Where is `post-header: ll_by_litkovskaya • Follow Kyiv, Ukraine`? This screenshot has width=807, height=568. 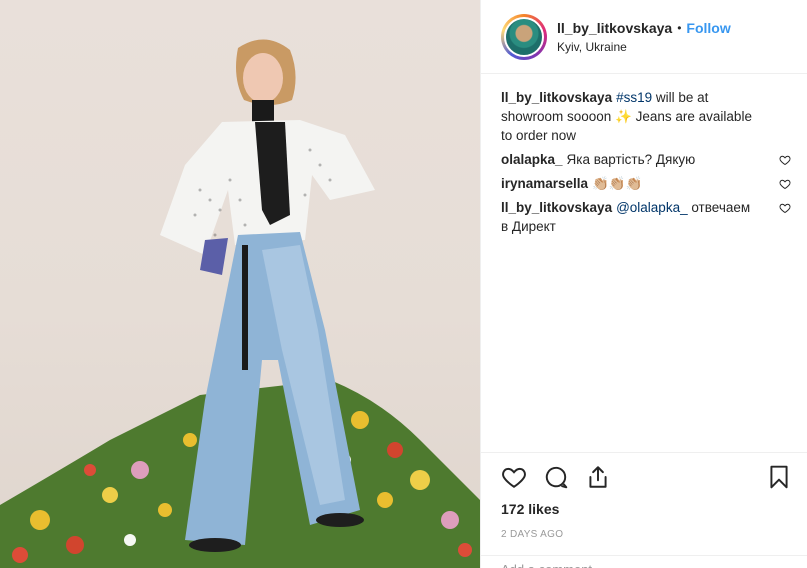
post-header: ll_by_litkovskaya • Follow Kyiv, Ukraine is located at coordinates (644, 37).